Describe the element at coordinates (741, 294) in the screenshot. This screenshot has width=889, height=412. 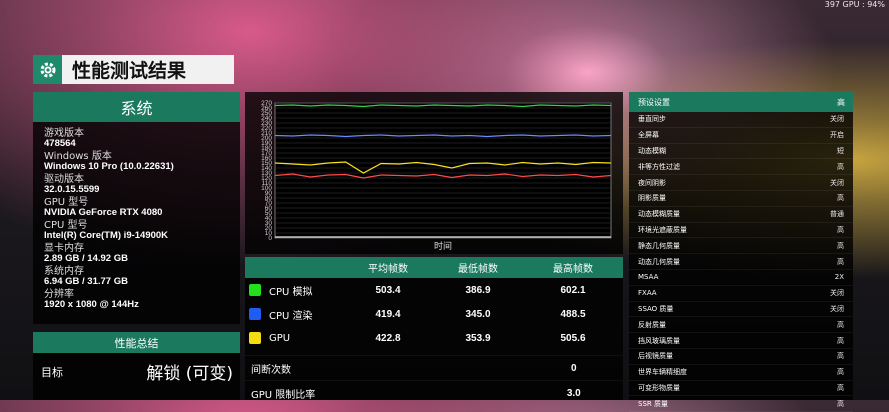
I see `preset-setting-row: FXAA 关闭` at that location.